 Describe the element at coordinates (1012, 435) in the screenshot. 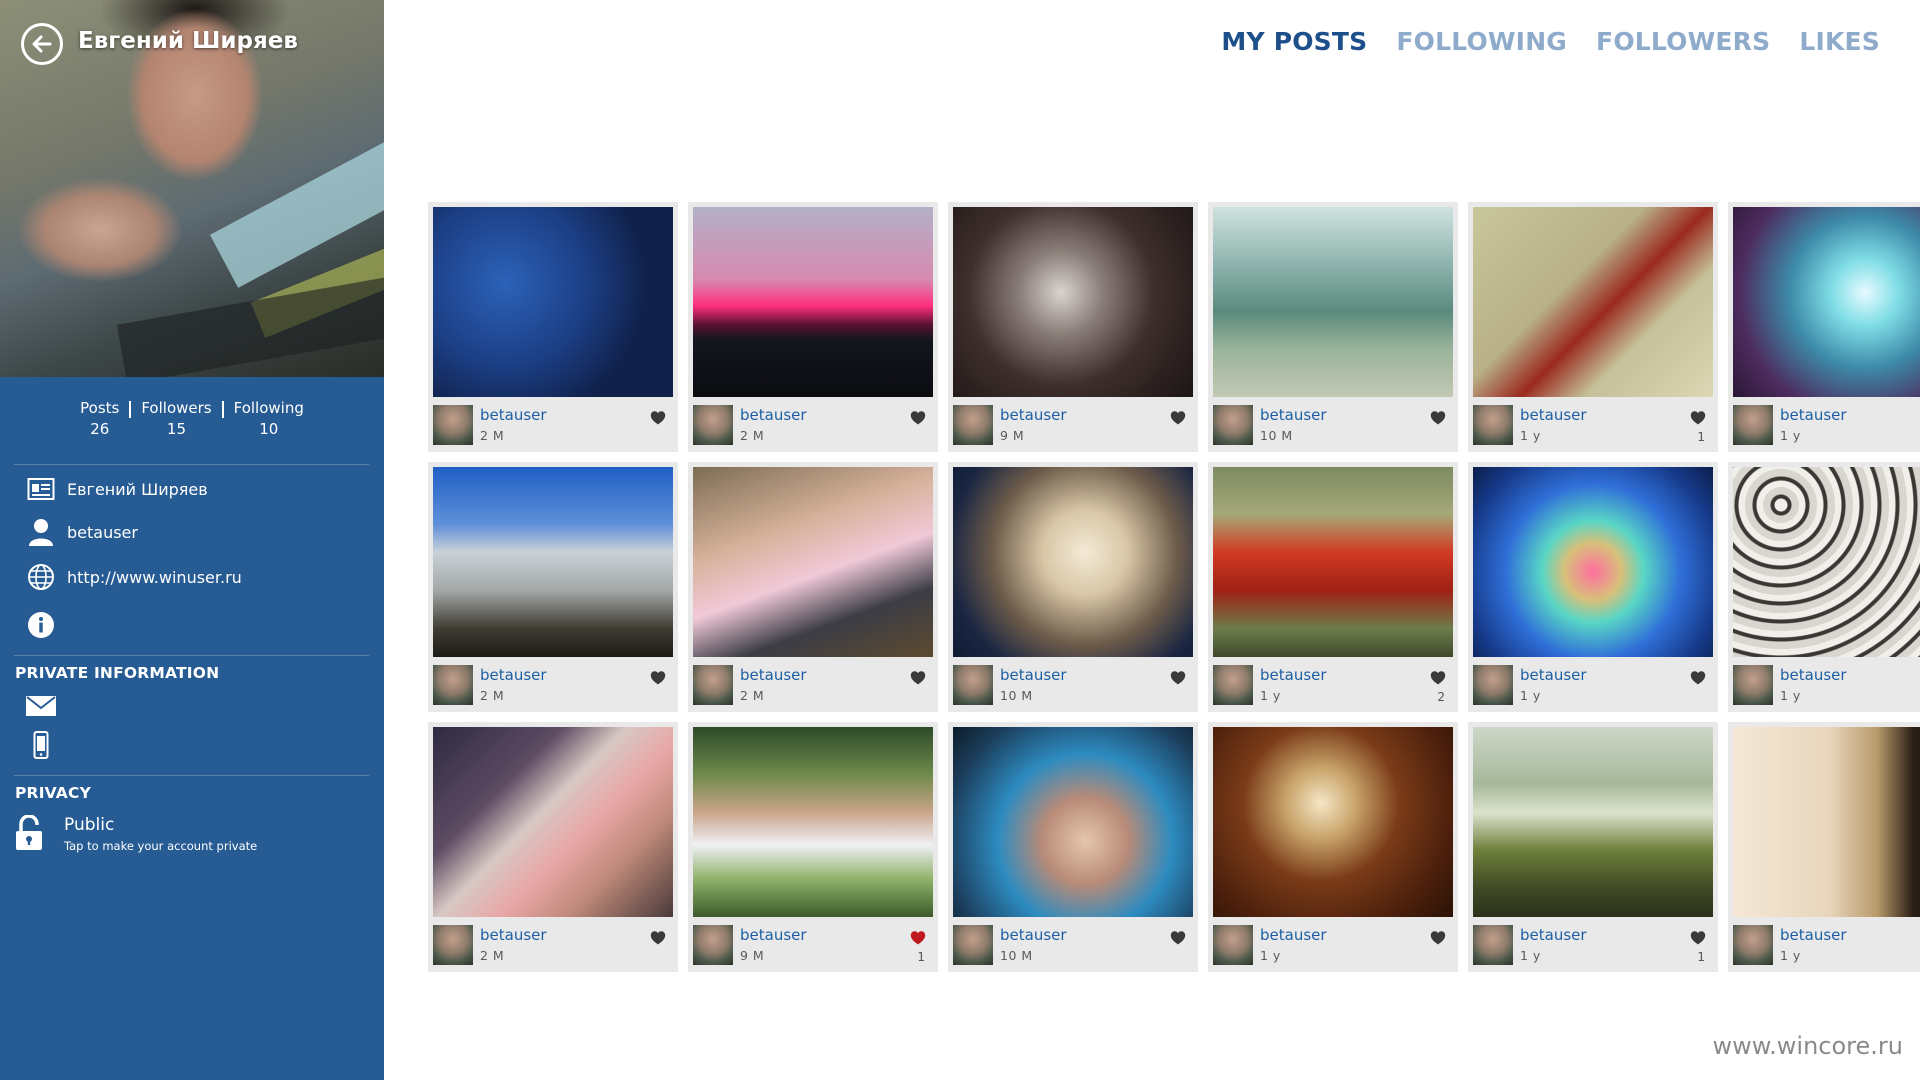

I see `post-time: 9 M` at that location.